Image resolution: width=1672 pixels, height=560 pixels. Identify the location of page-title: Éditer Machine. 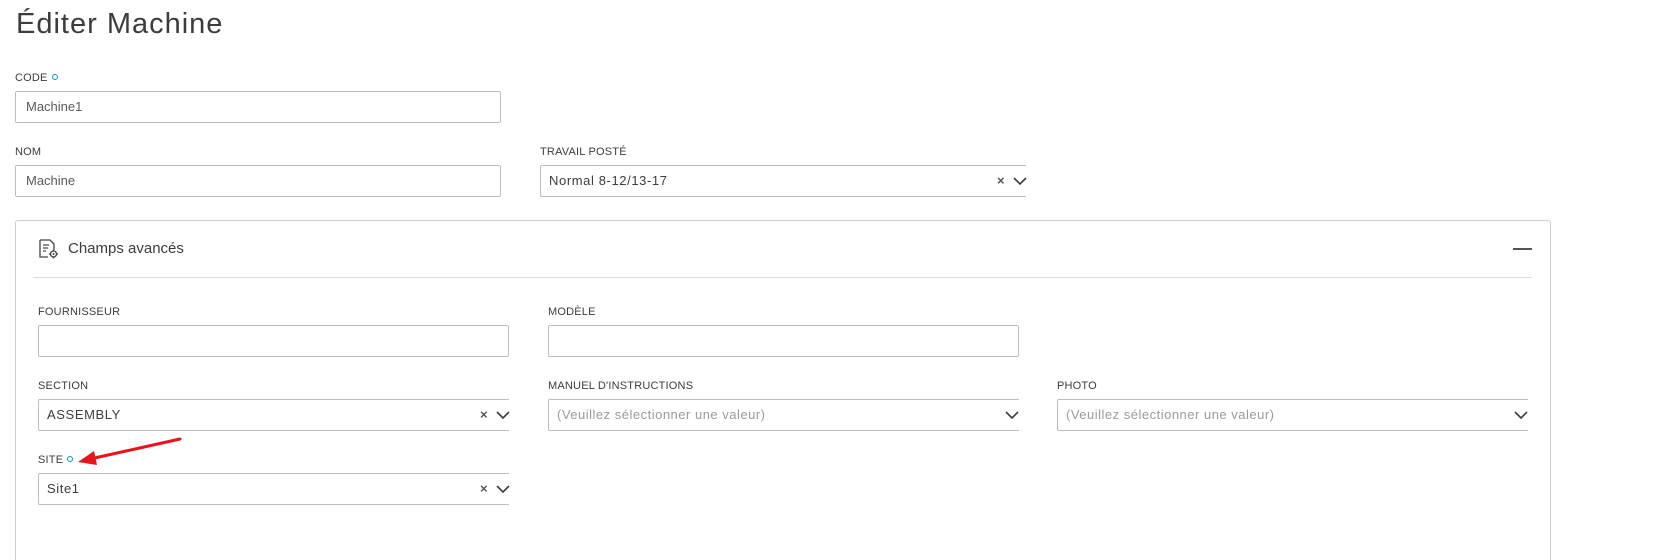
(120, 24).